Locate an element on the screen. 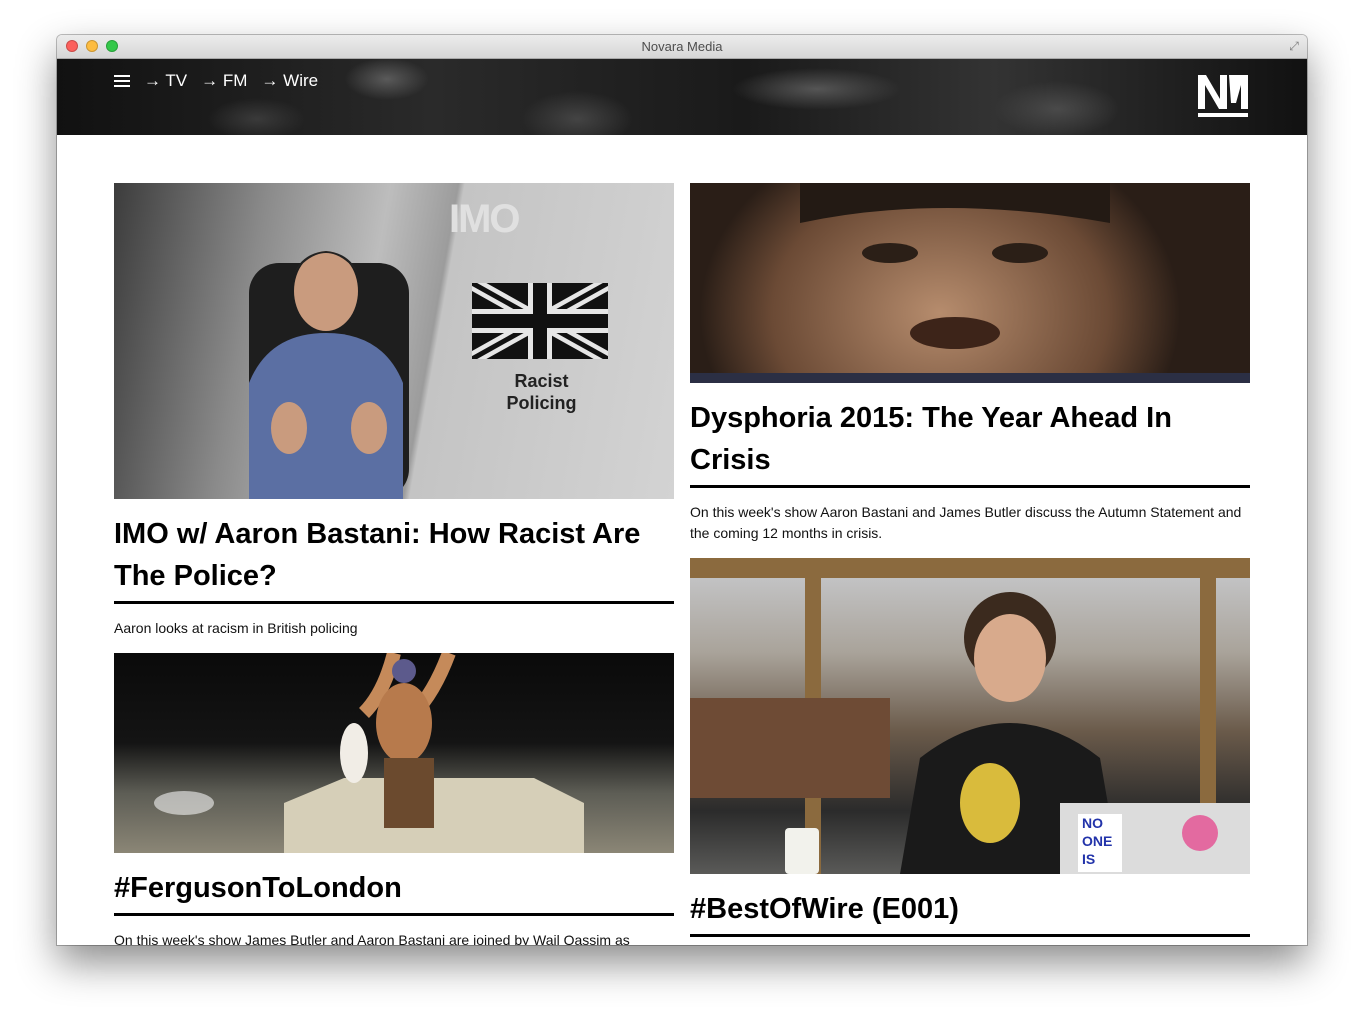 Image resolution: width=1364 pixels, height=1025 pixels. presenter-figure is located at coordinates (326, 361).